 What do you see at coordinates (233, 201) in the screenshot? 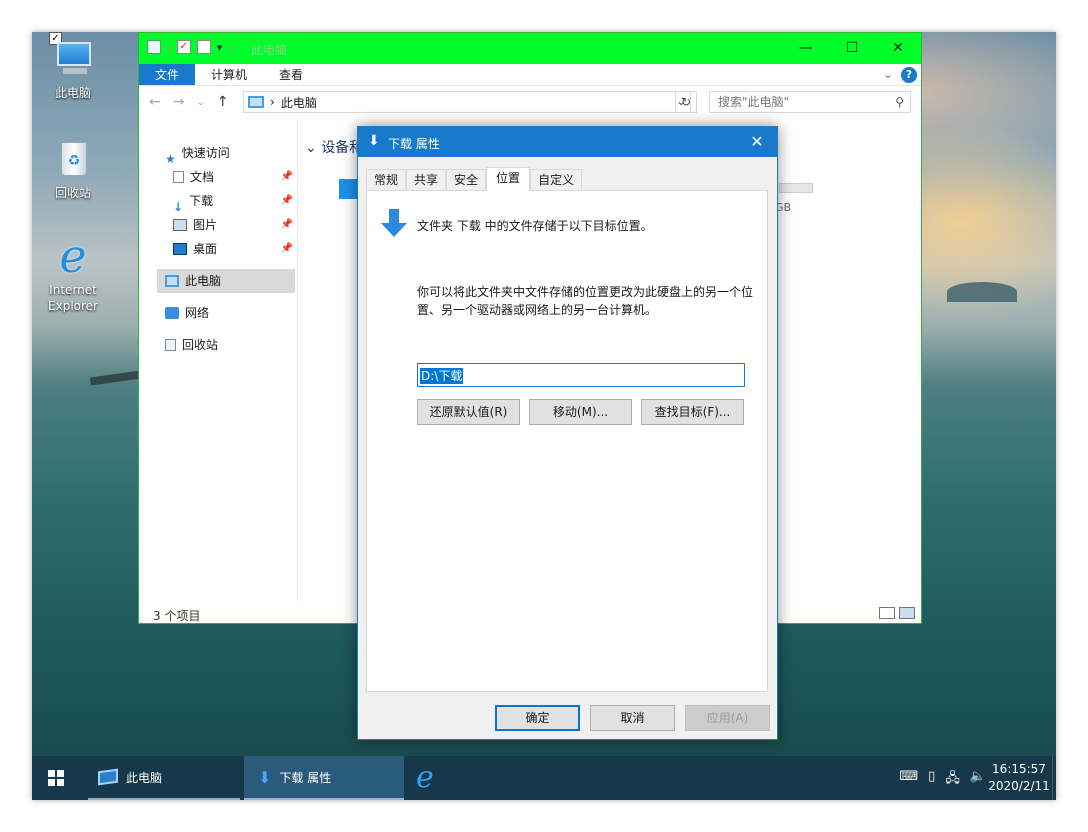
I see `nav-downloads: ↓ 下载 📌` at bounding box center [233, 201].